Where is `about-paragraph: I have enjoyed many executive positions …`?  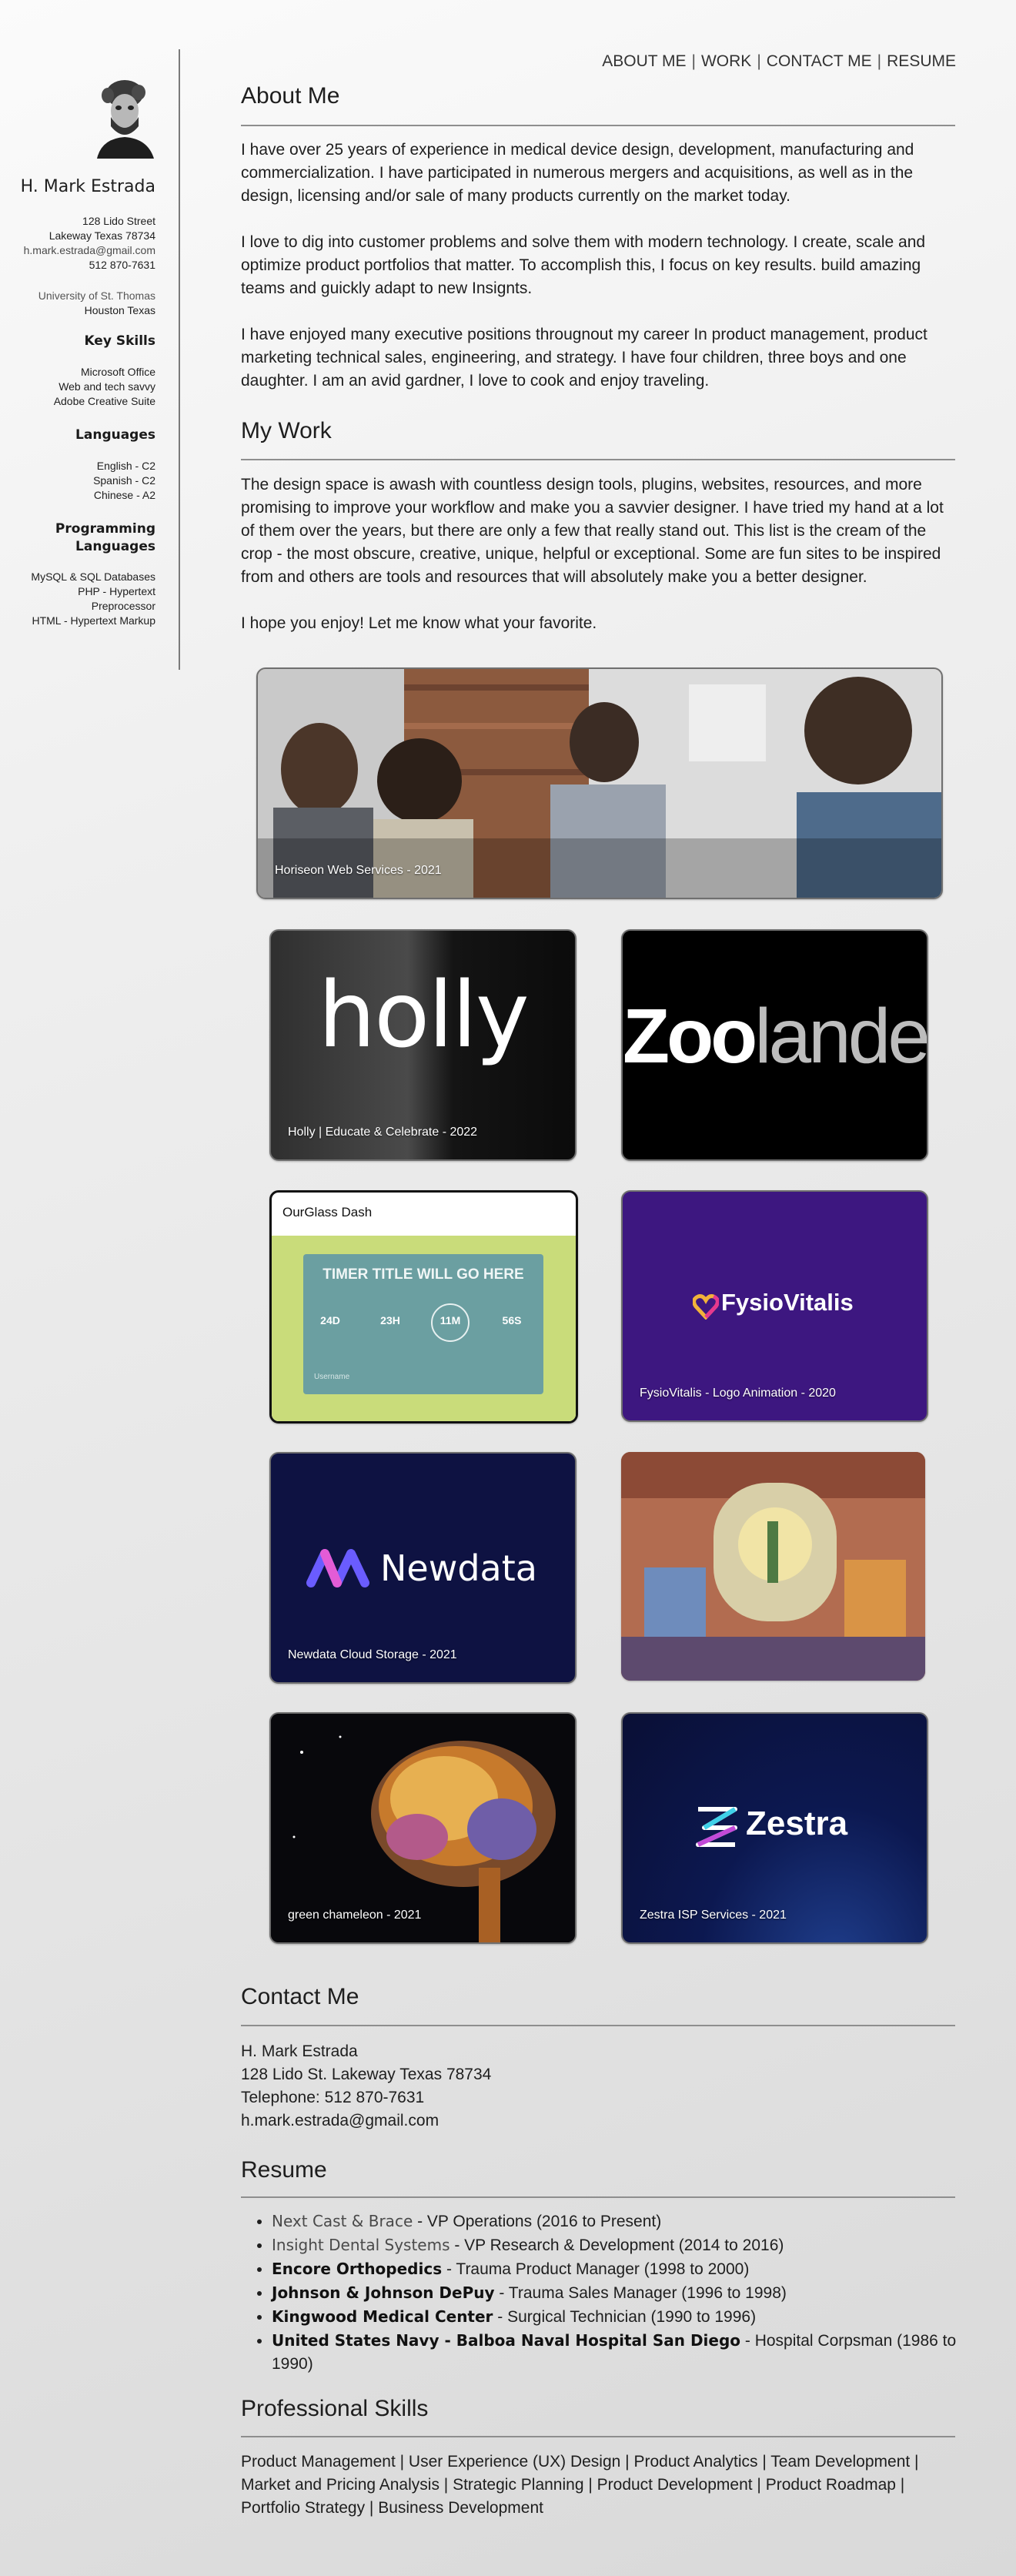 about-paragraph: I have enjoyed many executive positions … is located at coordinates (584, 358).